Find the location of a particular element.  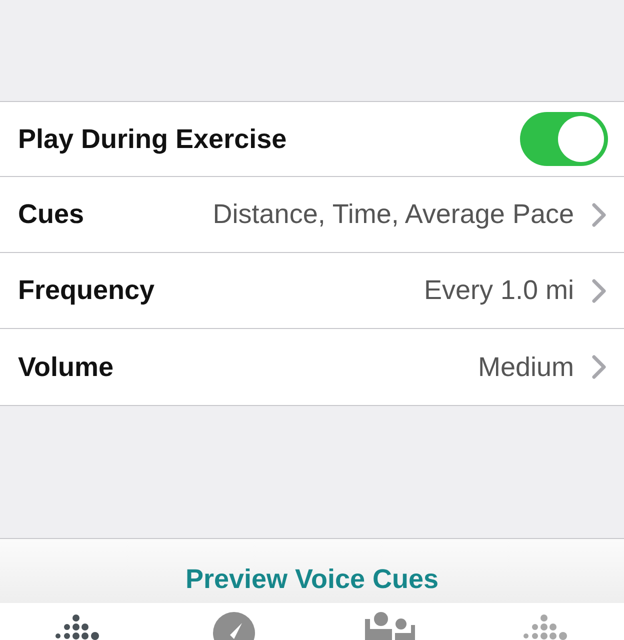

compass-icon is located at coordinates (234, 625).